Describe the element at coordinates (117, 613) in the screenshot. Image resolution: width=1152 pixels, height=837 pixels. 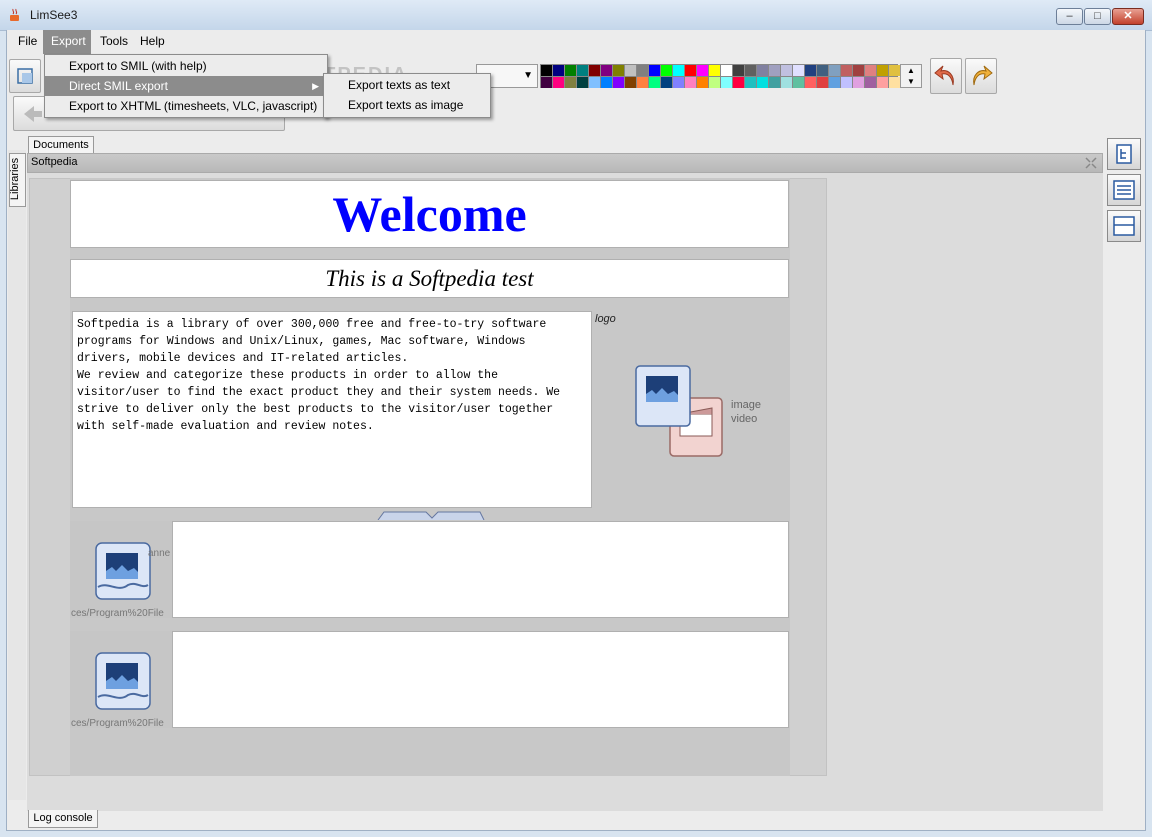
I see `row-2-path: ces/Program%20File` at that location.